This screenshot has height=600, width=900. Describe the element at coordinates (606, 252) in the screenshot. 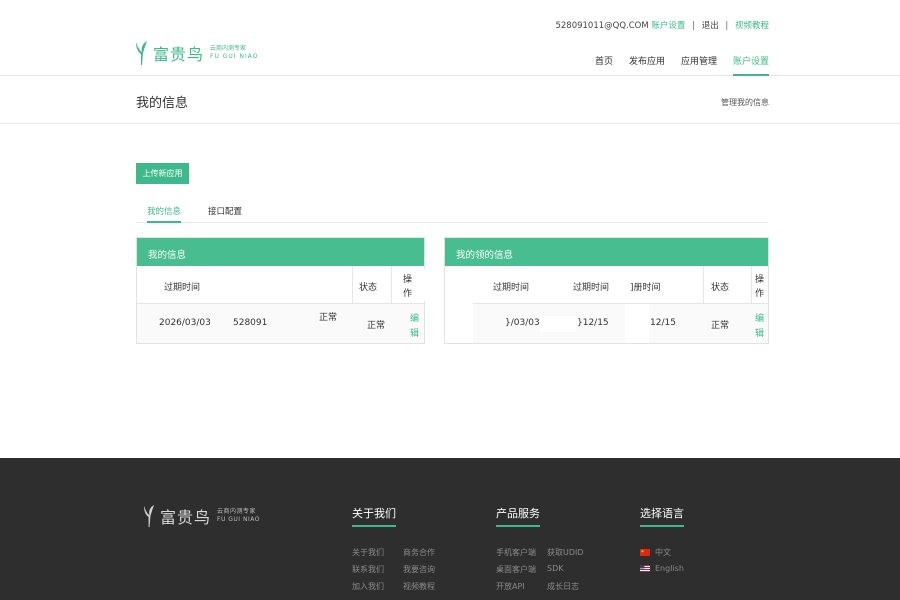

I see `panel-title: 我的领的信息` at that location.